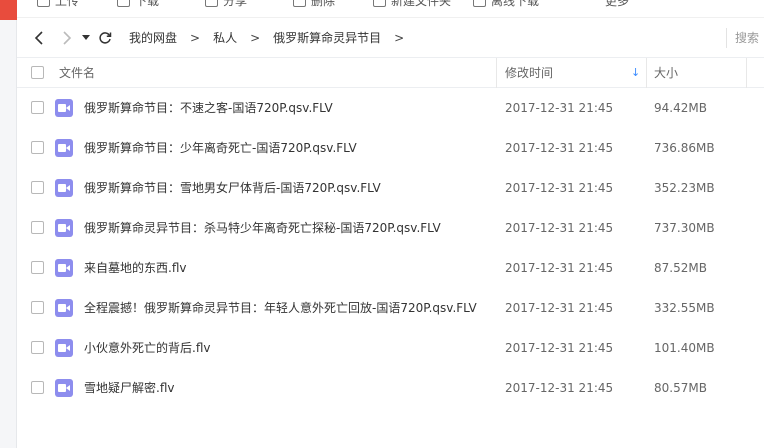  I want to click on breadcrumb: 我的网盘 > 私人 > 俄罗斯算命灵异节目 >, so click(273, 37).